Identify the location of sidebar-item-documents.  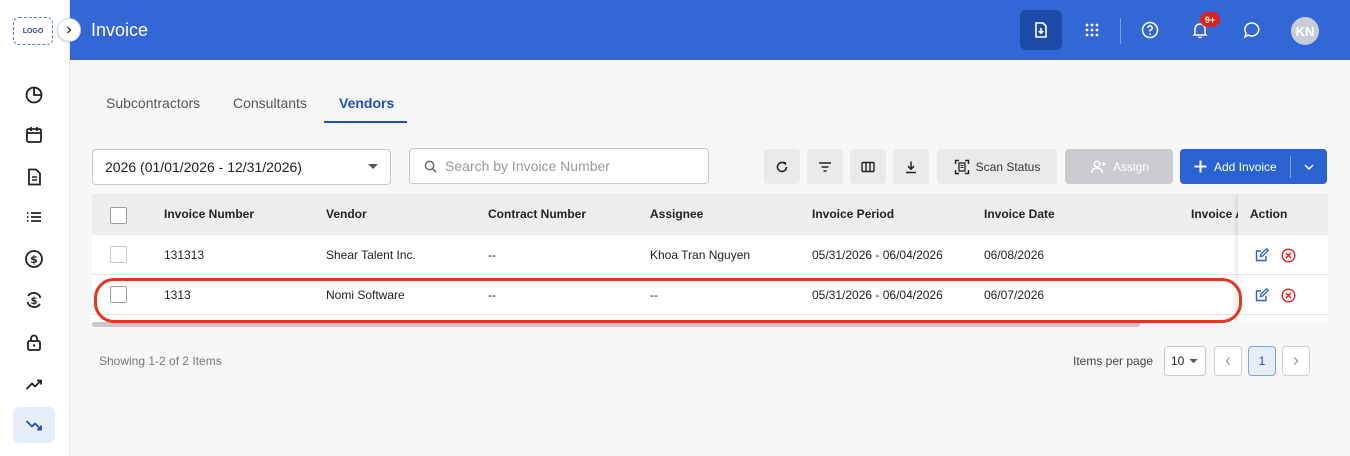
(34, 177).